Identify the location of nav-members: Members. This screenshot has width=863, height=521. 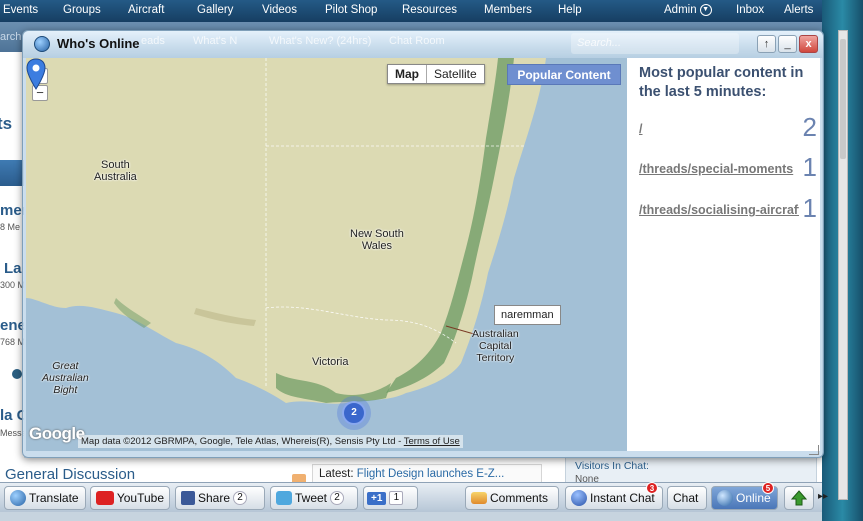
(508, 10).